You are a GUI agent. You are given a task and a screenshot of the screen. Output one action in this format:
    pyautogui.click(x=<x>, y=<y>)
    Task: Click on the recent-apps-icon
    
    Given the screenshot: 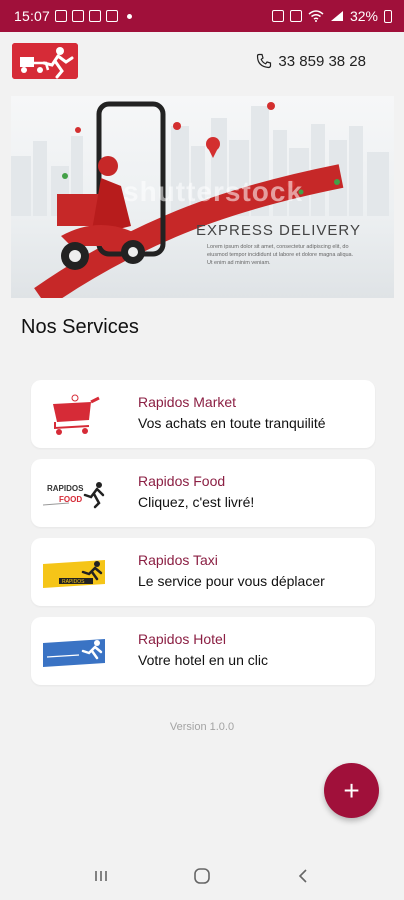 What is the action you would take?
    pyautogui.click(x=100, y=876)
    